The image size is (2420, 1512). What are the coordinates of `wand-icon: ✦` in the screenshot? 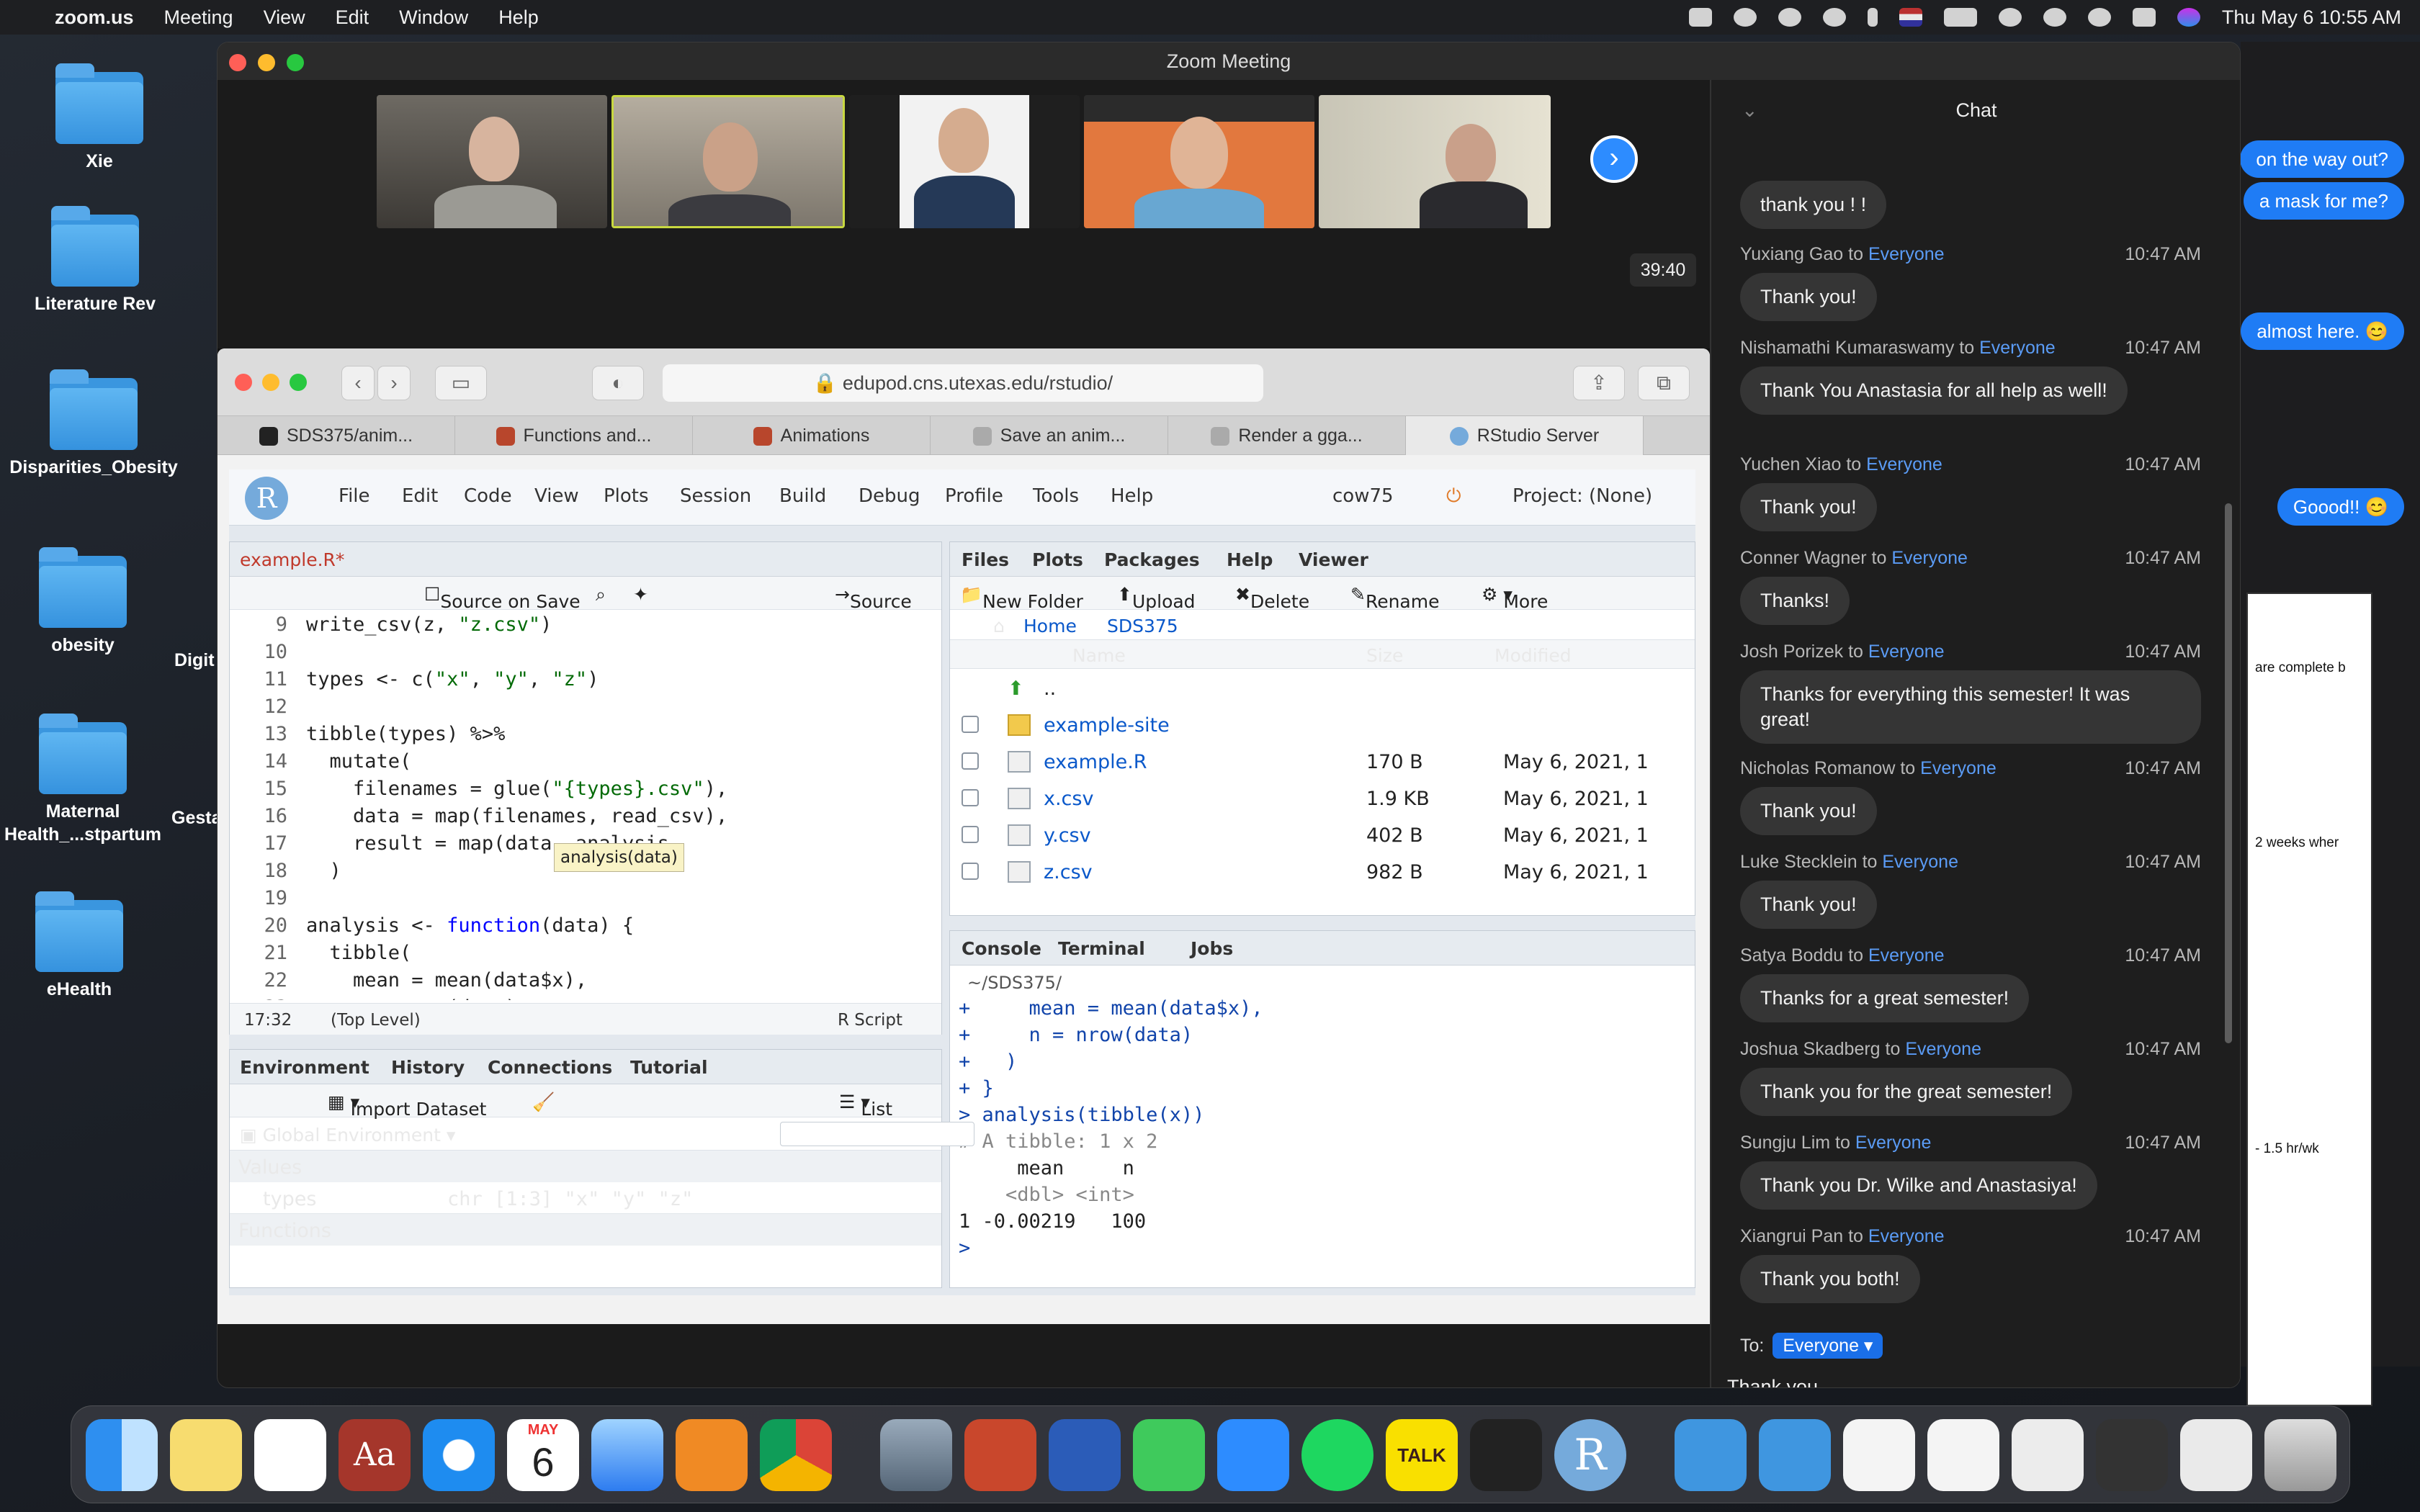 It's located at (640, 594).